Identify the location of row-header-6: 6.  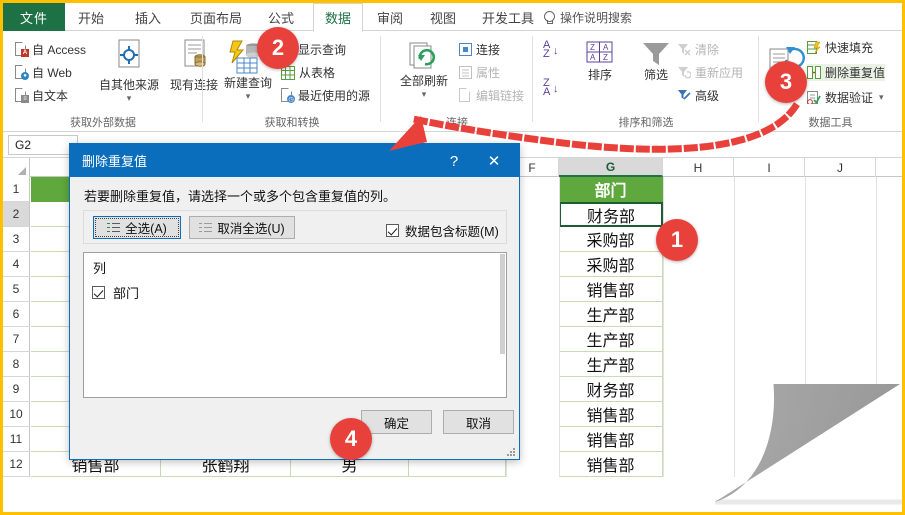
(16, 314).